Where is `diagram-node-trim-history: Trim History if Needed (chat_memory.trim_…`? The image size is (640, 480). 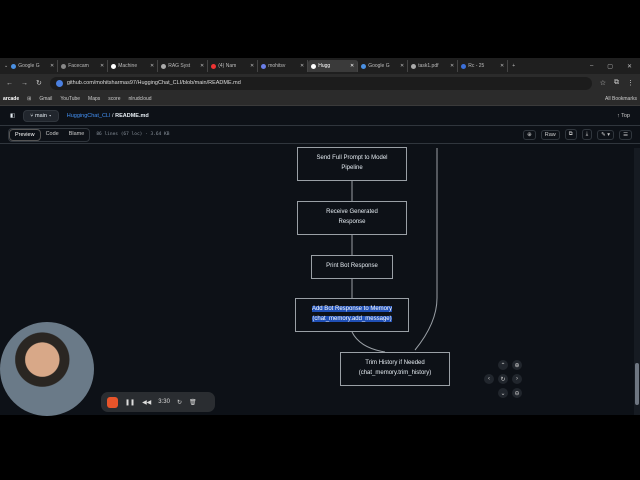 diagram-node-trim-history: Trim History if Needed (chat_memory.trim_… is located at coordinates (395, 369).